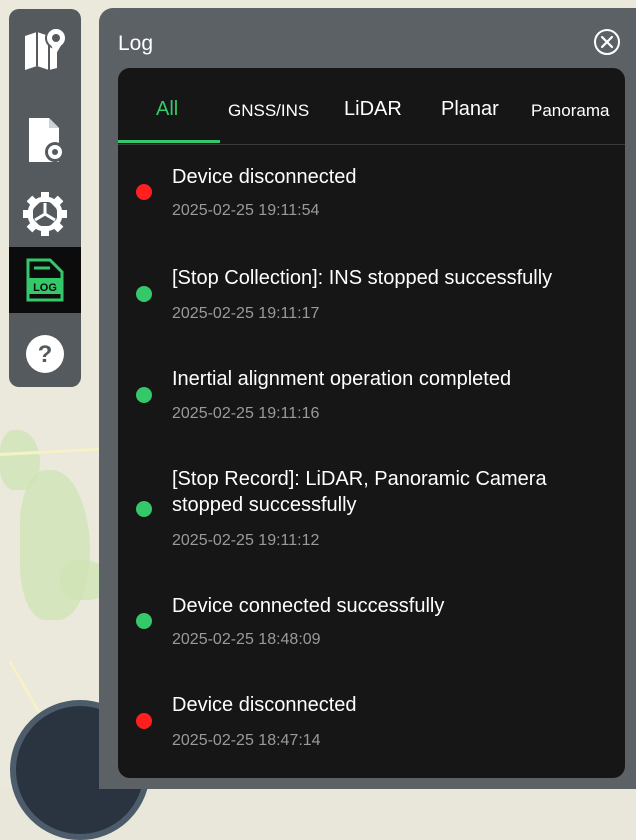 Image resolution: width=636 pixels, height=840 pixels. I want to click on file-settings-button, so click(45, 140).